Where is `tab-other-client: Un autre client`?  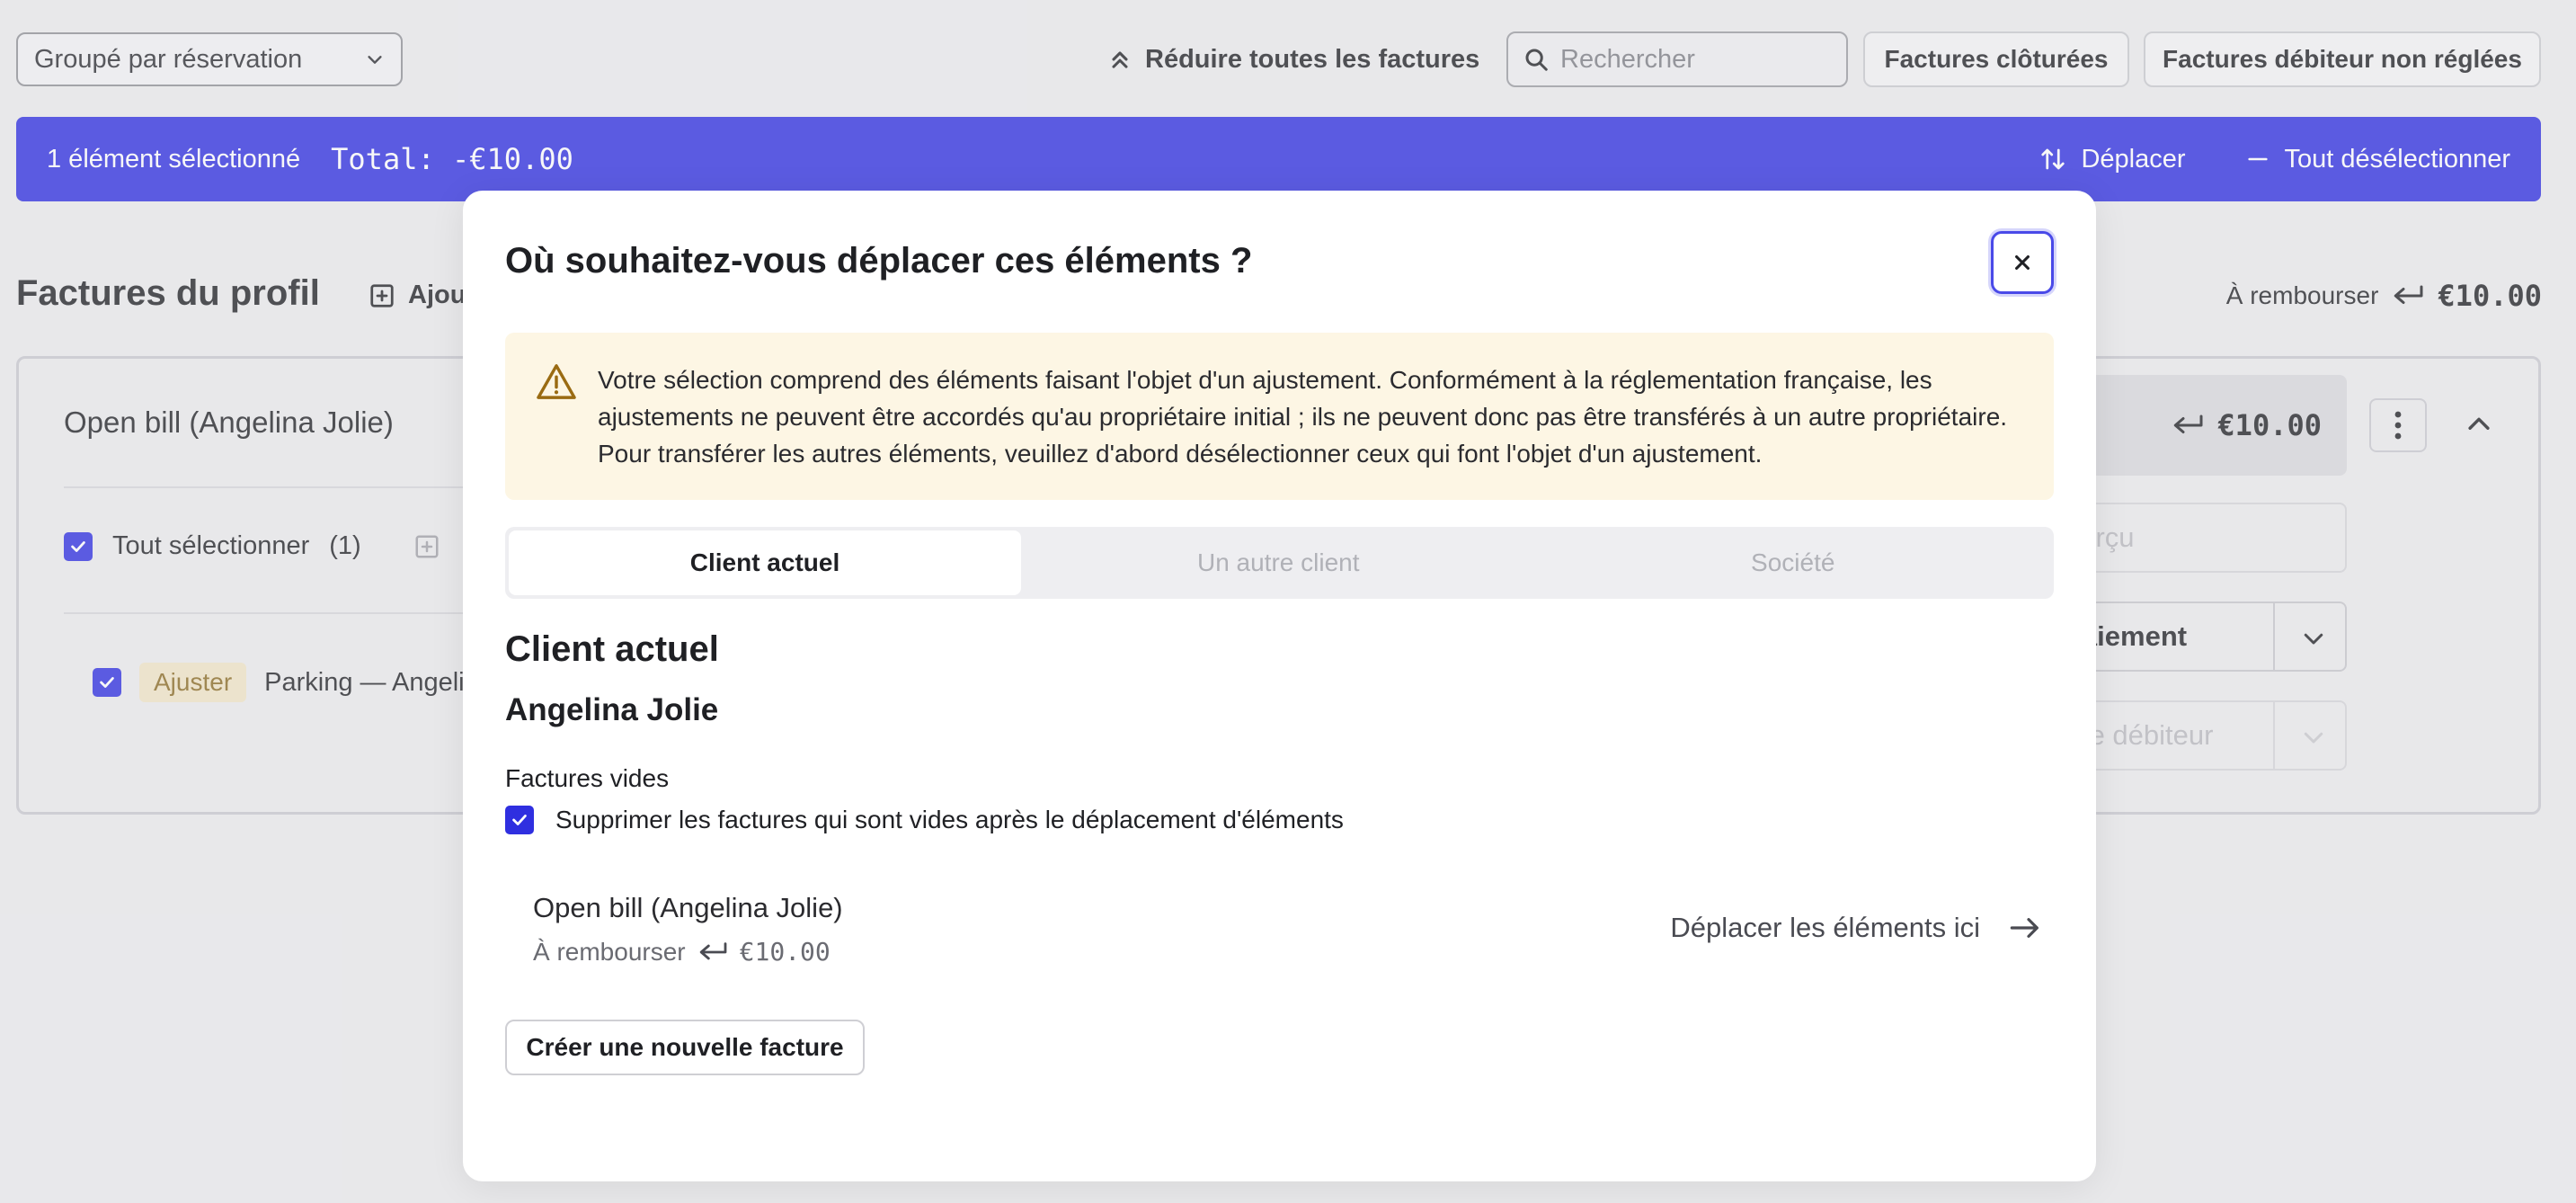
tab-other-client: Un autre client is located at coordinates (1278, 562).